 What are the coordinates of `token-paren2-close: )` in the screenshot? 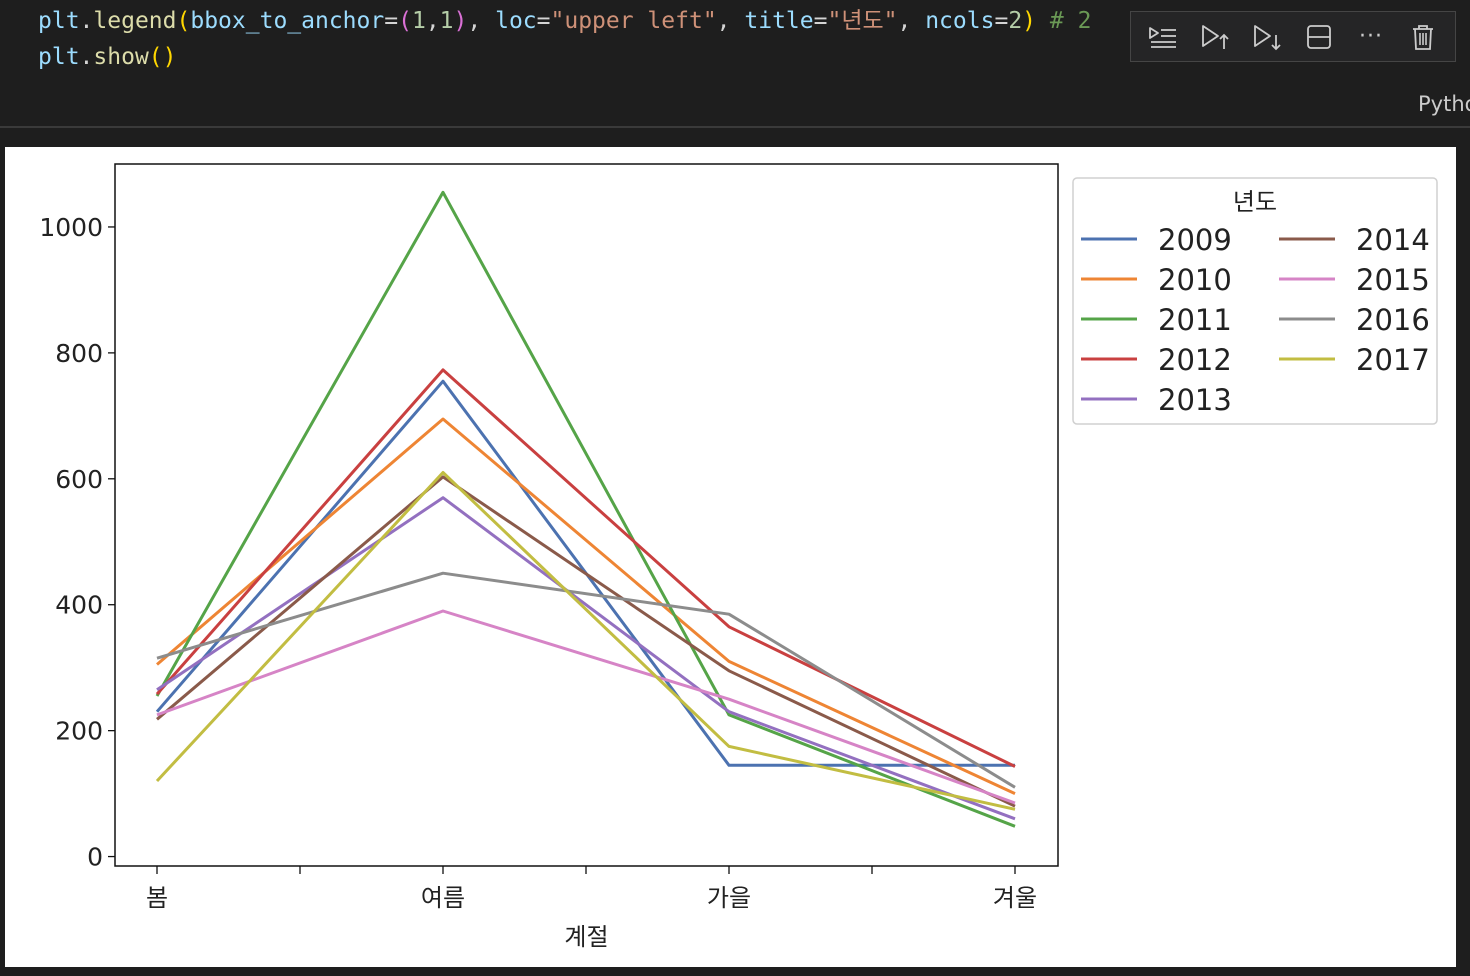 It's located at (460, 21).